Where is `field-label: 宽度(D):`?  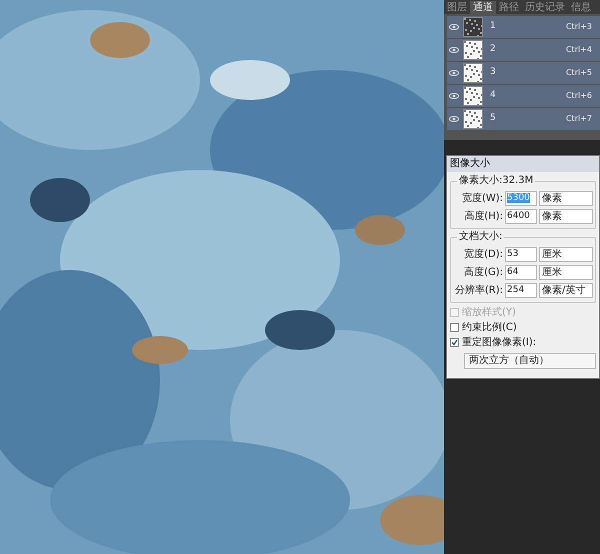 field-label: 宽度(D): is located at coordinates (483, 255).